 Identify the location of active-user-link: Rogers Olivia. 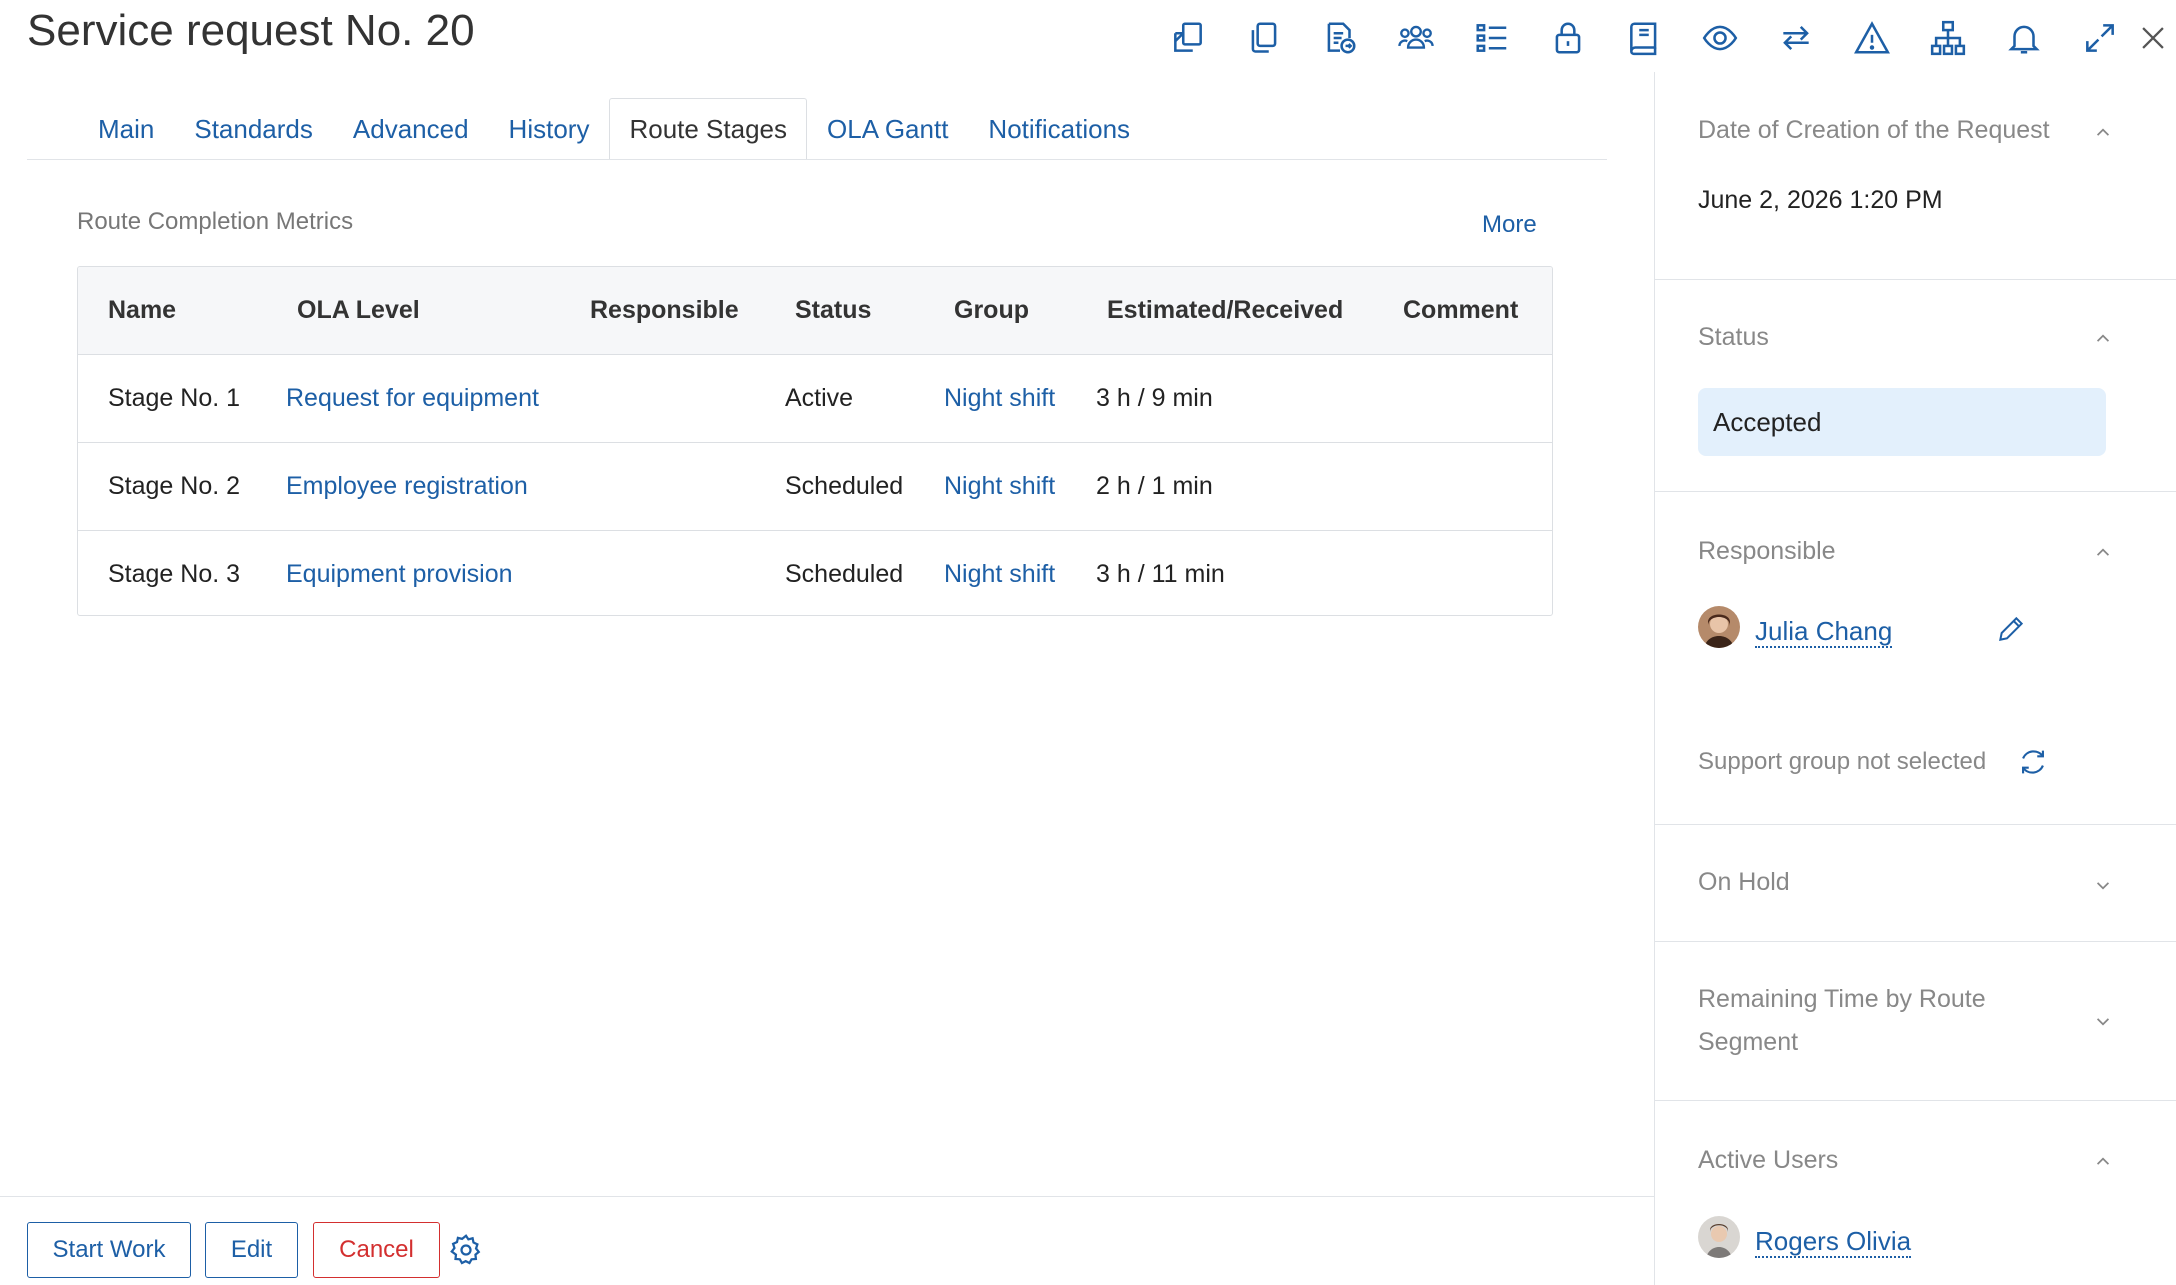
(1833, 1242).